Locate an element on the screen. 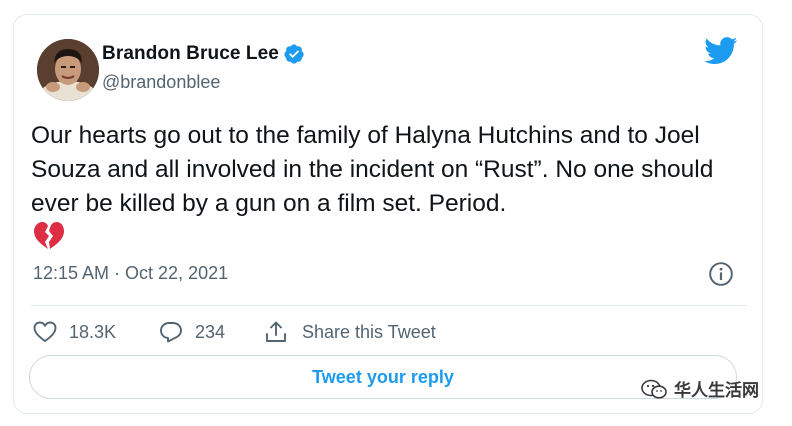 This screenshot has height=426, width=792. avatar-photo is located at coordinates (68, 70).